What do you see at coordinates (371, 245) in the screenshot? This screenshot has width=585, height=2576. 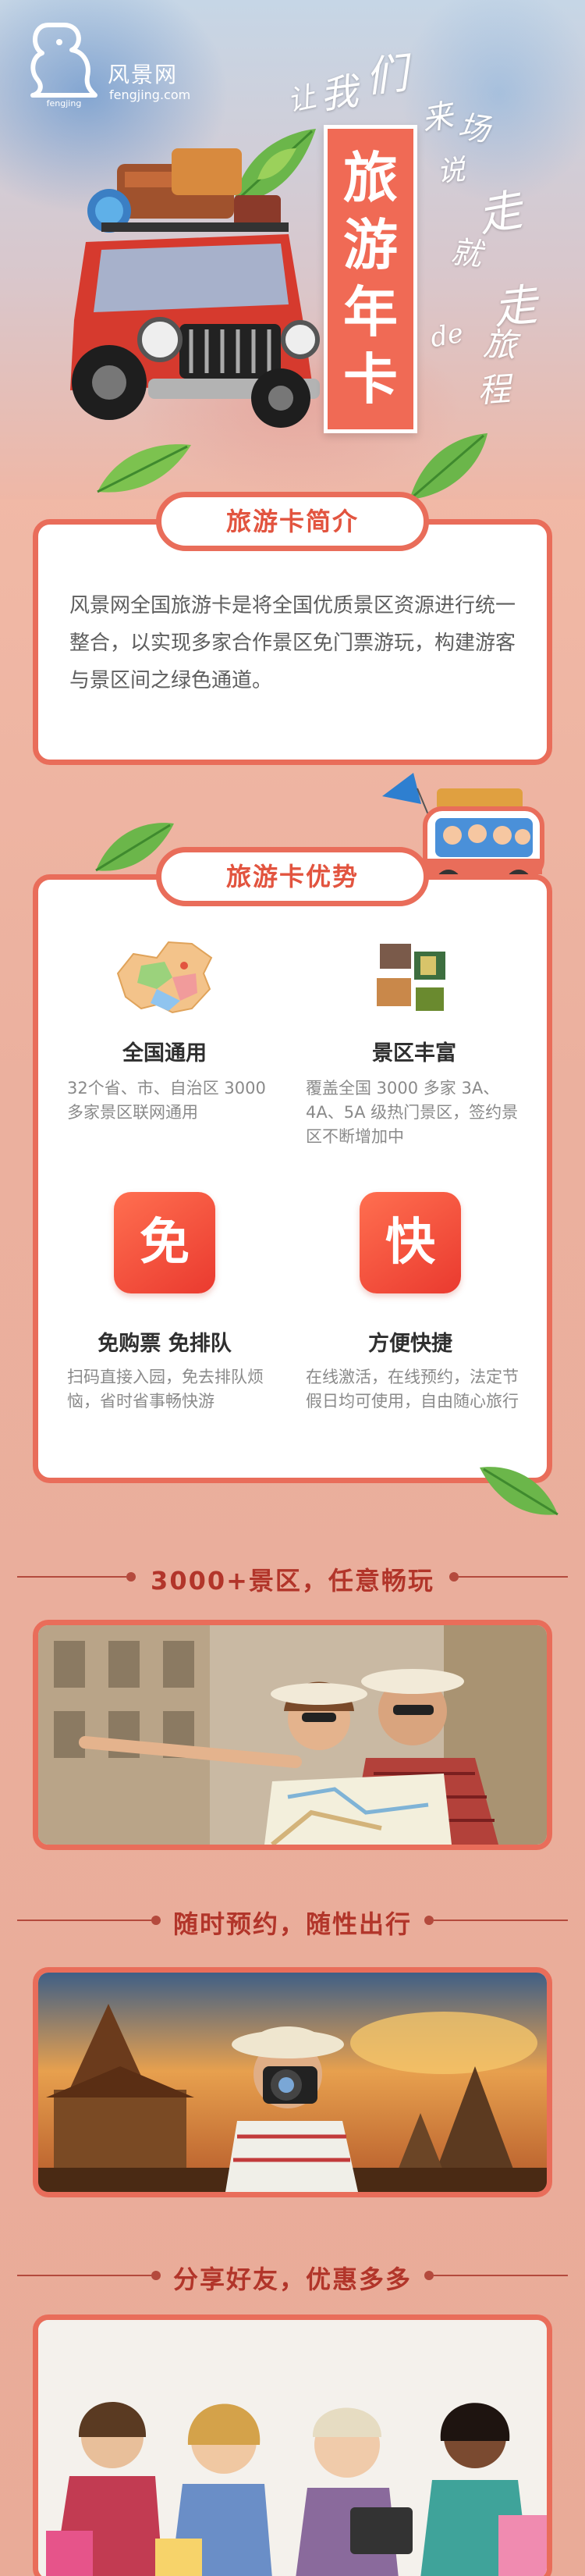 I see `banner-char: 游` at bounding box center [371, 245].